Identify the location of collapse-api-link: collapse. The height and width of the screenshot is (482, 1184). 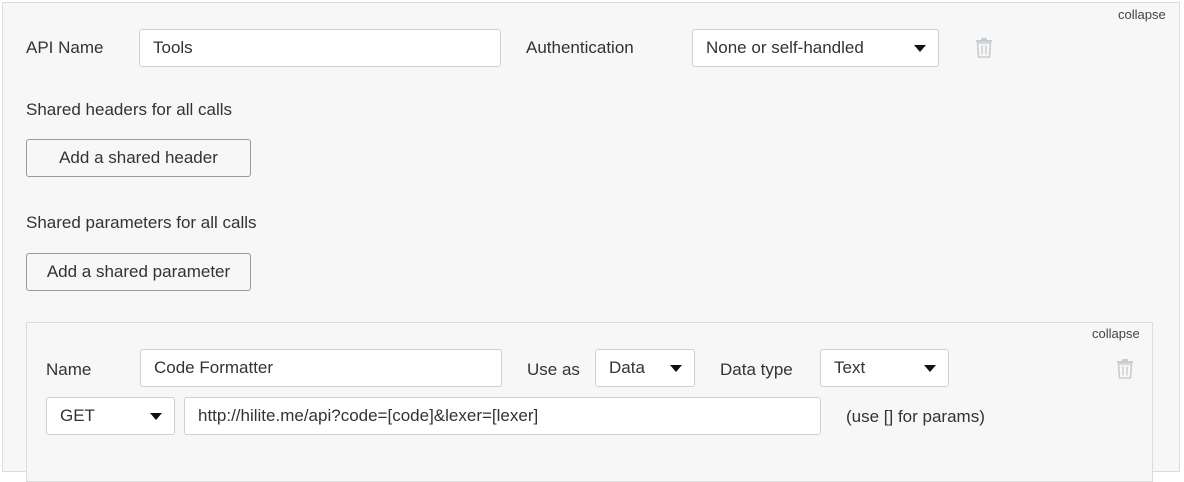
(1142, 14).